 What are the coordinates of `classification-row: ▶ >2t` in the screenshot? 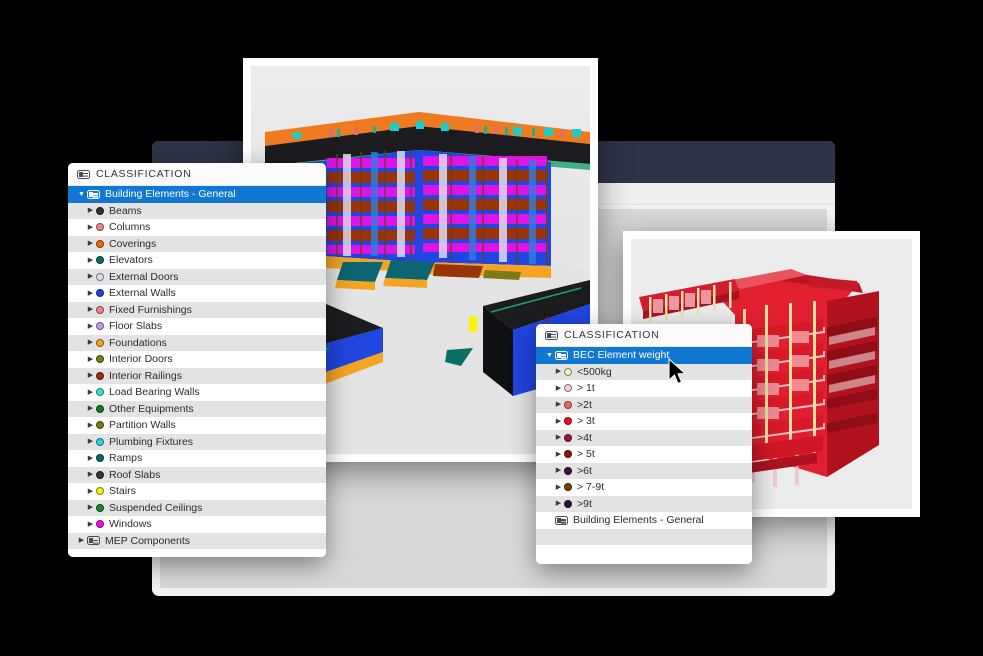 It's located at (644, 404).